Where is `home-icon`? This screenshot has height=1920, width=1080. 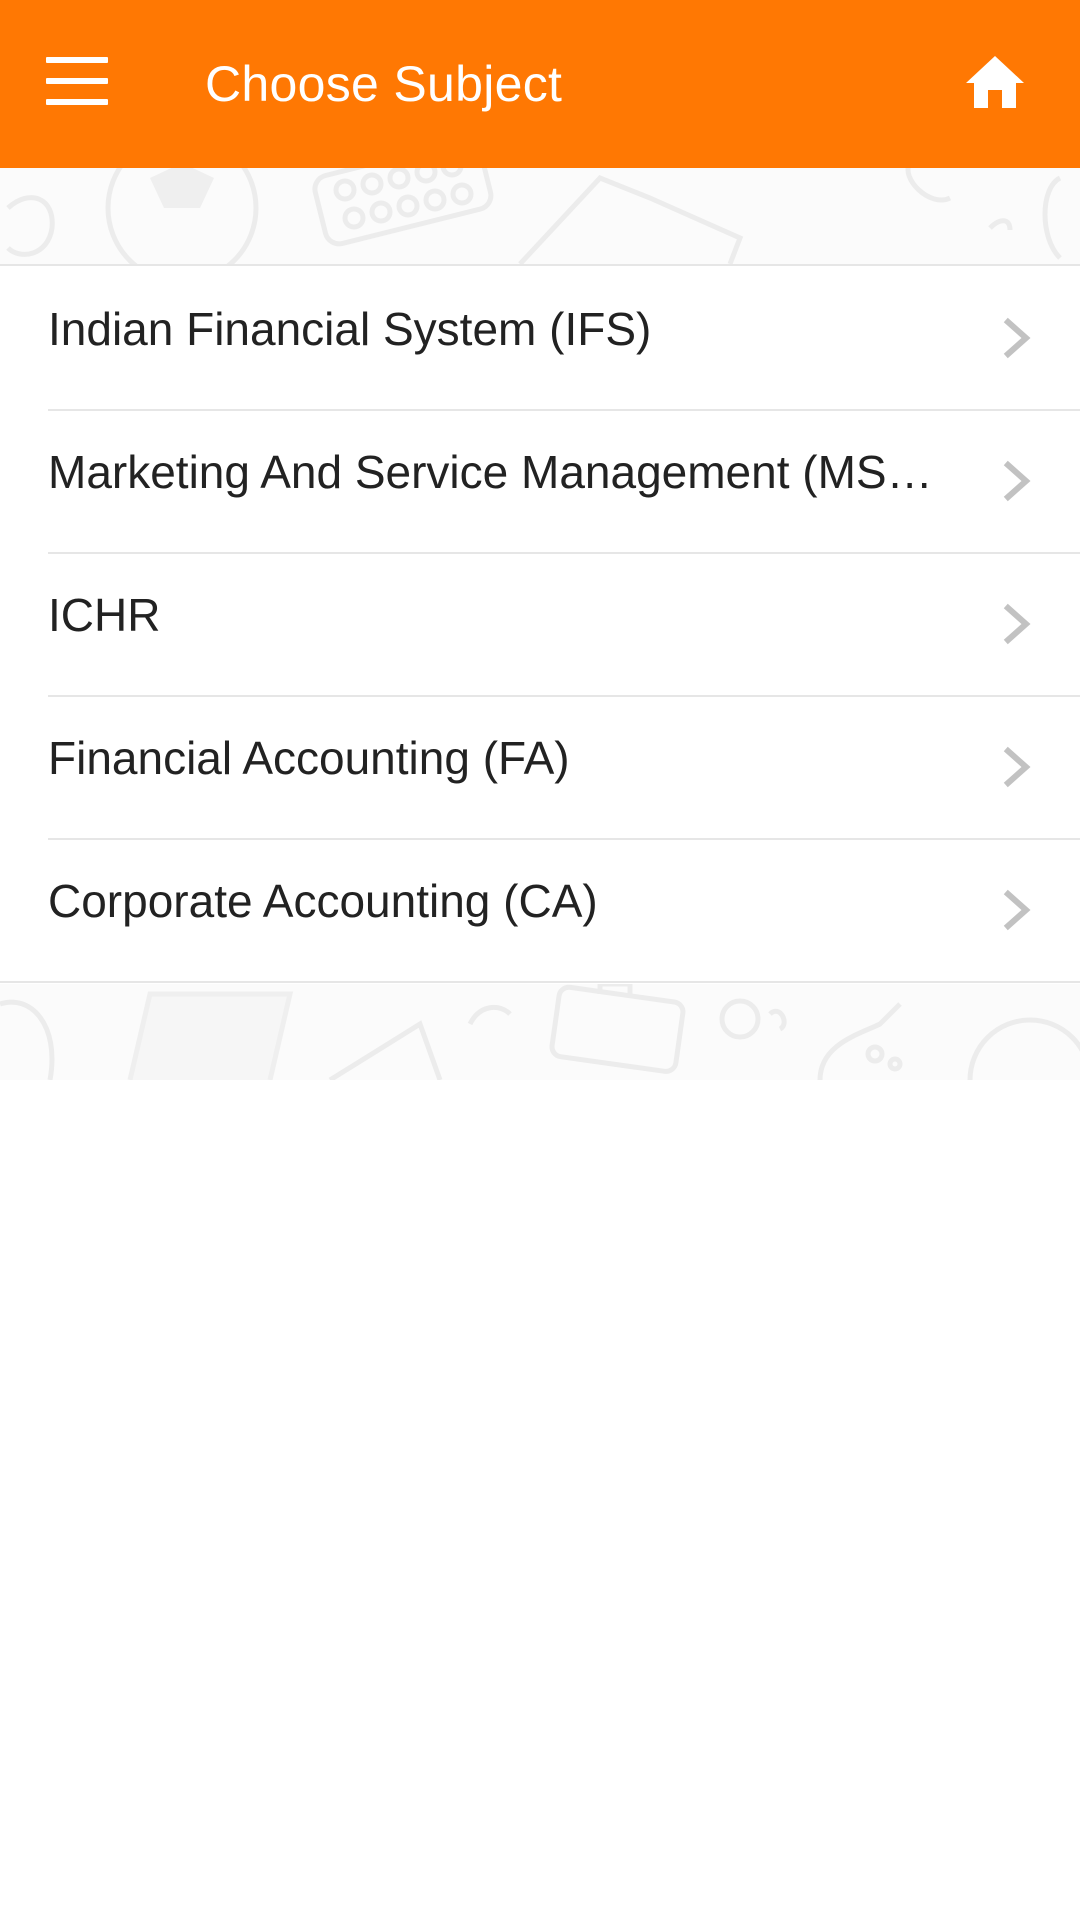 home-icon is located at coordinates (995, 82).